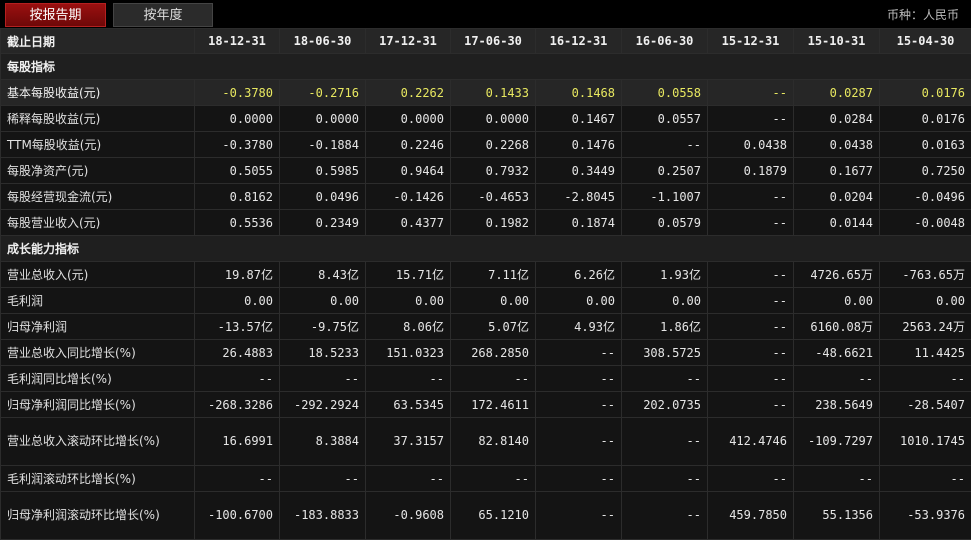 The height and width of the screenshot is (540, 971). Describe the element at coordinates (98, 119) in the screenshot. I see `row-label: 稀释每股收益(元)` at that location.